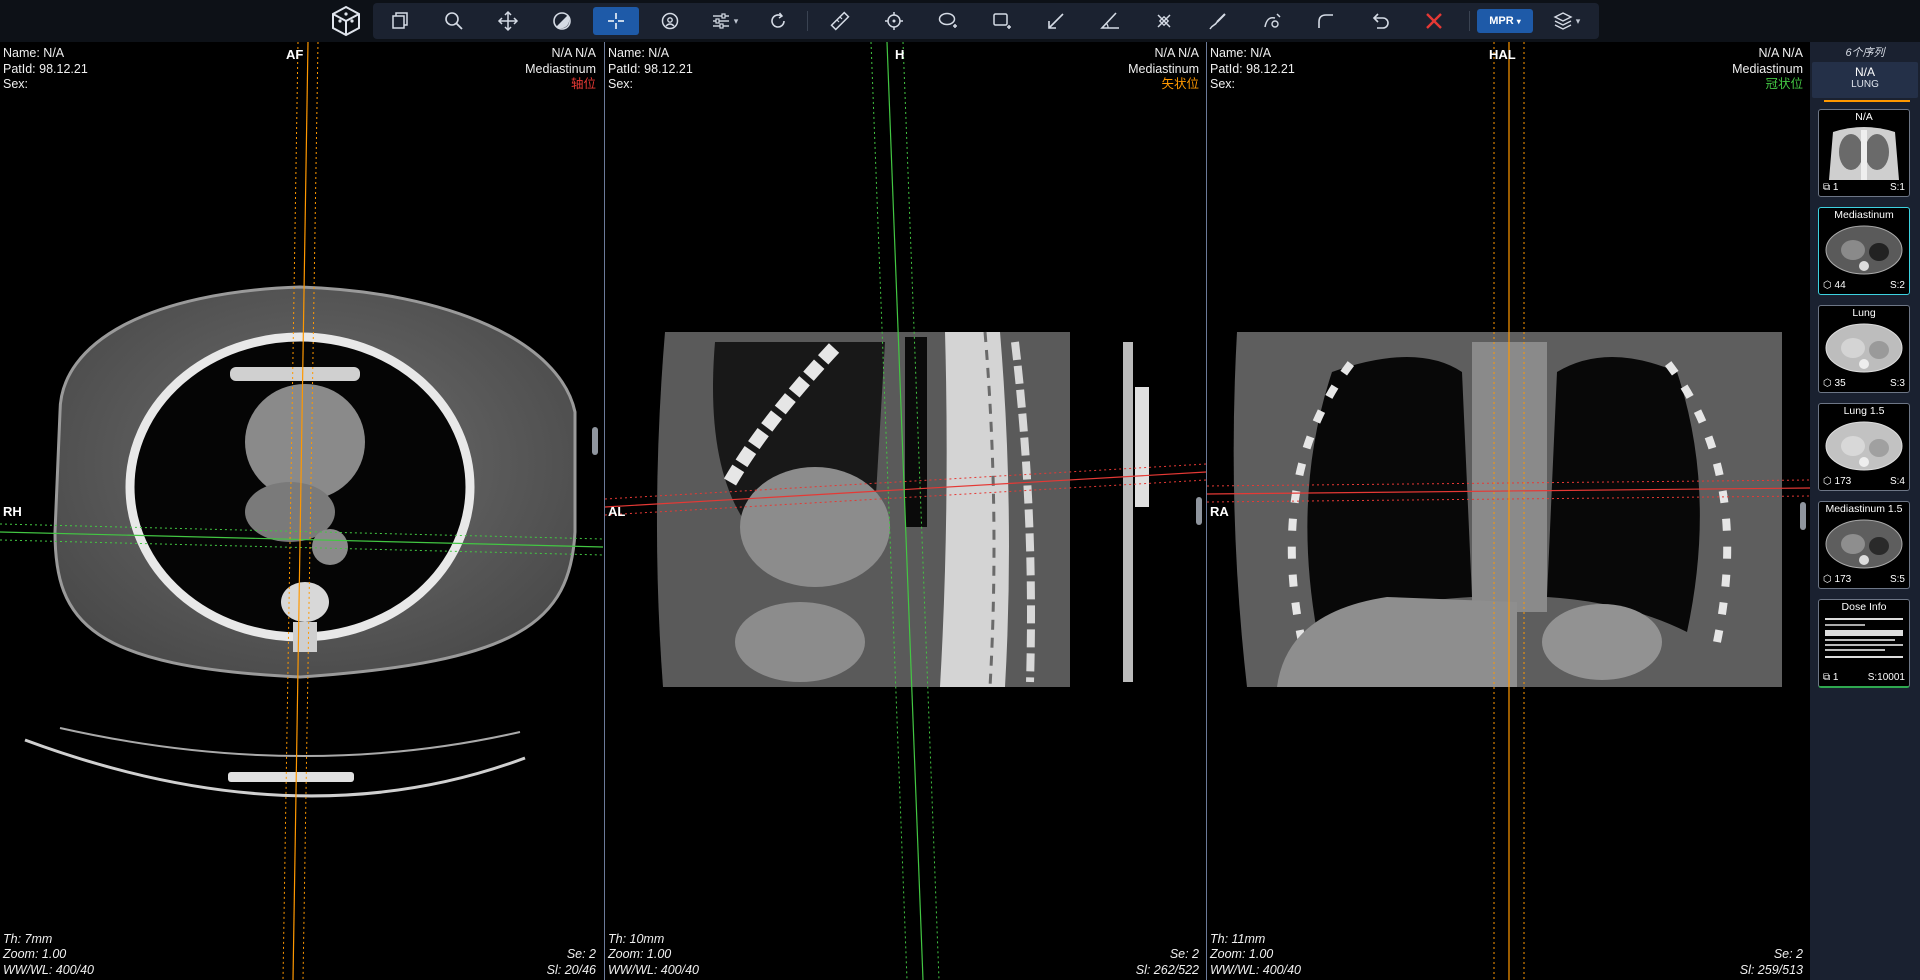 This screenshot has width=1920, height=980. I want to click on ellipse-roi-icon, so click(948, 21).